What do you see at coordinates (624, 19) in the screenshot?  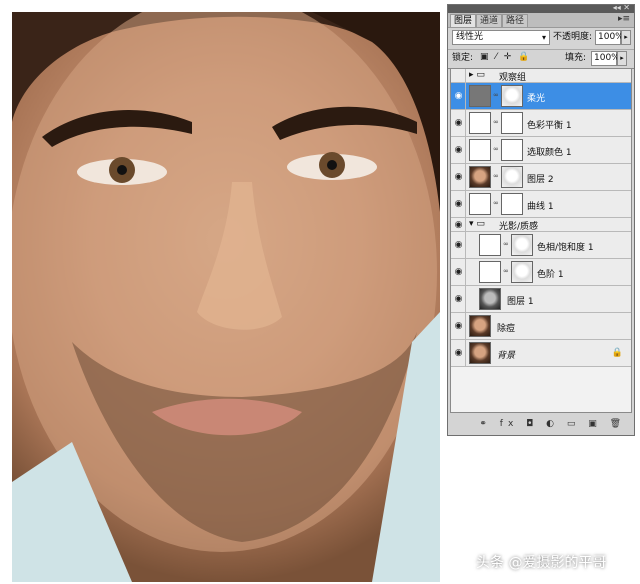 I see `panel-menu-icon: ▸≡` at bounding box center [624, 19].